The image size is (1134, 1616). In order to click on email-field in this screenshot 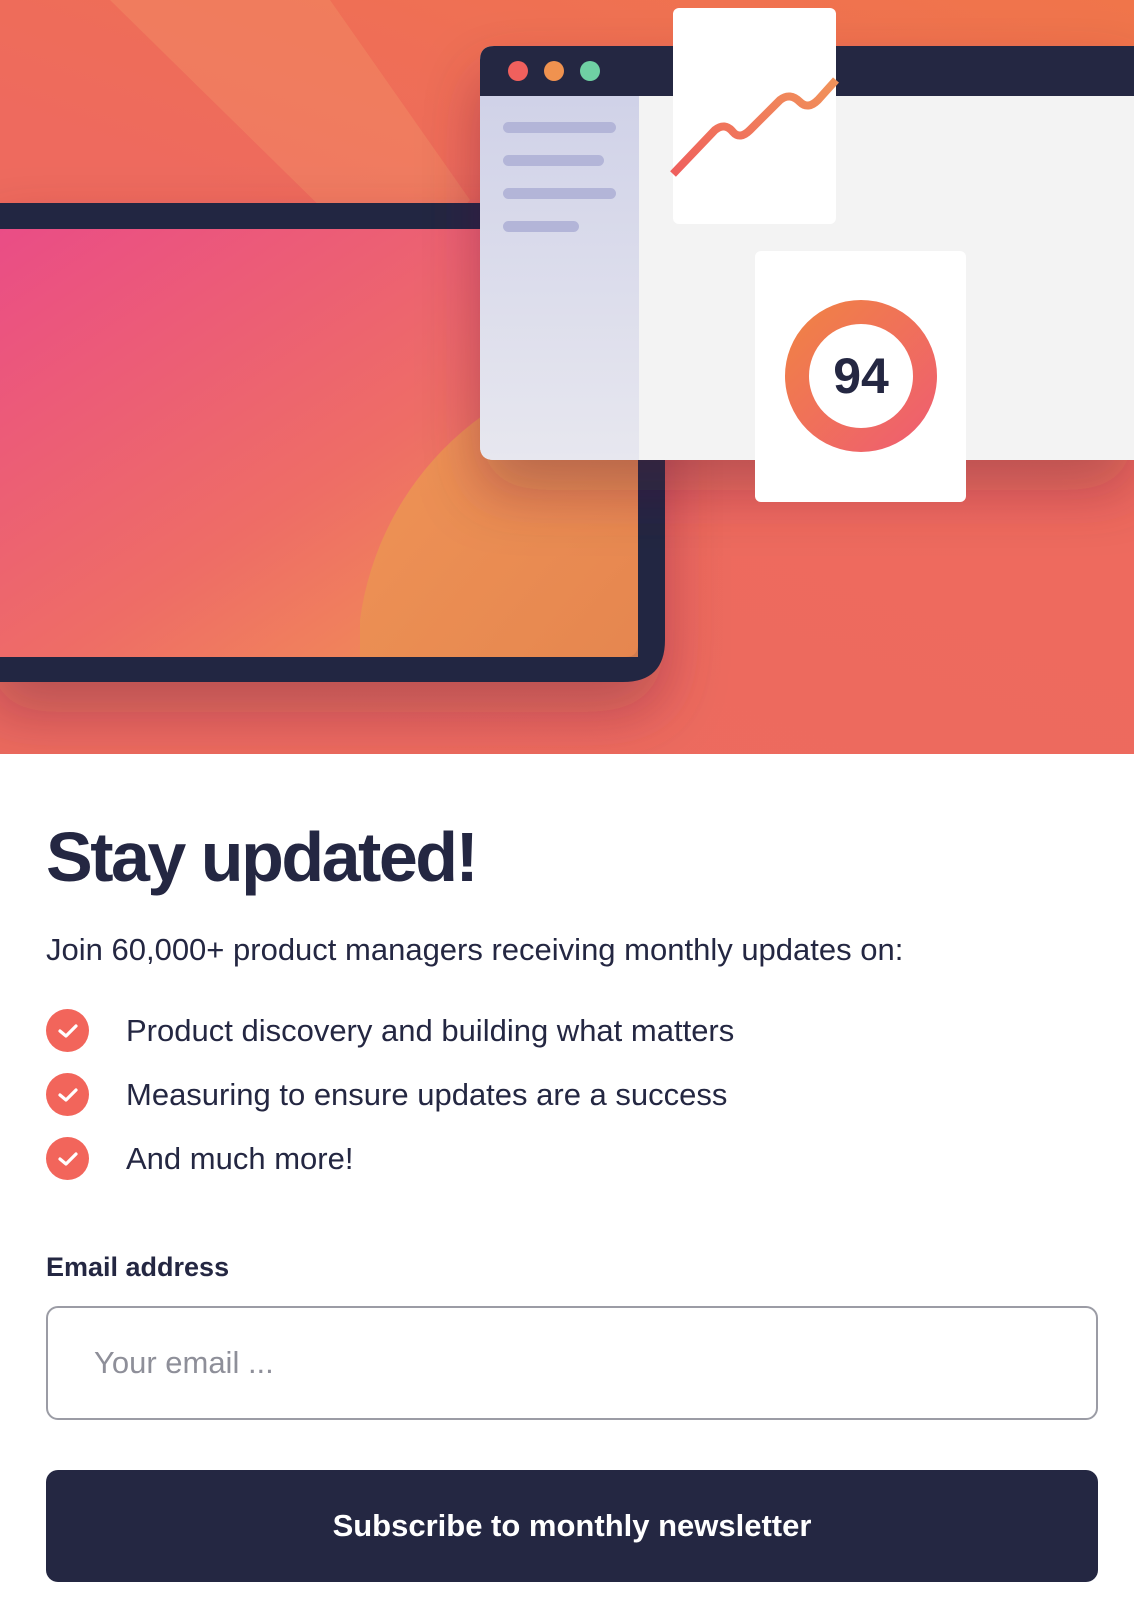, I will do `click(572, 1363)`.